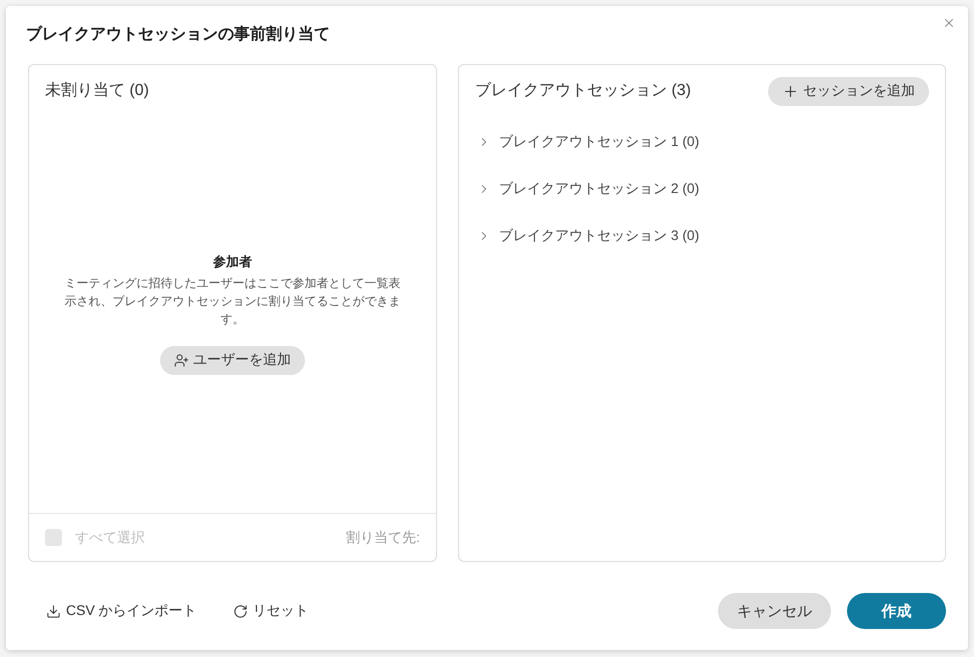 The height and width of the screenshot is (657, 974). I want to click on empty-state-description: ミーティングに招待したユーザーはここで参加者として一覧表示され、ブレイクアウトセッションに割り当てることができます。, so click(233, 301).